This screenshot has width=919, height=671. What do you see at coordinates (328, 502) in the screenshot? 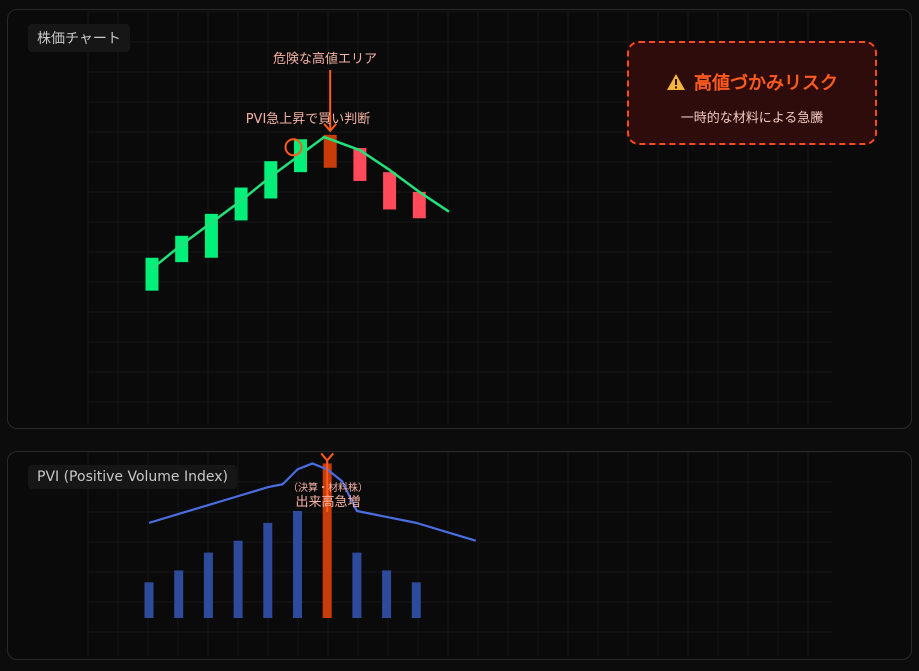
I see `volume-annotation: 出来高急増` at bounding box center [328, 502].